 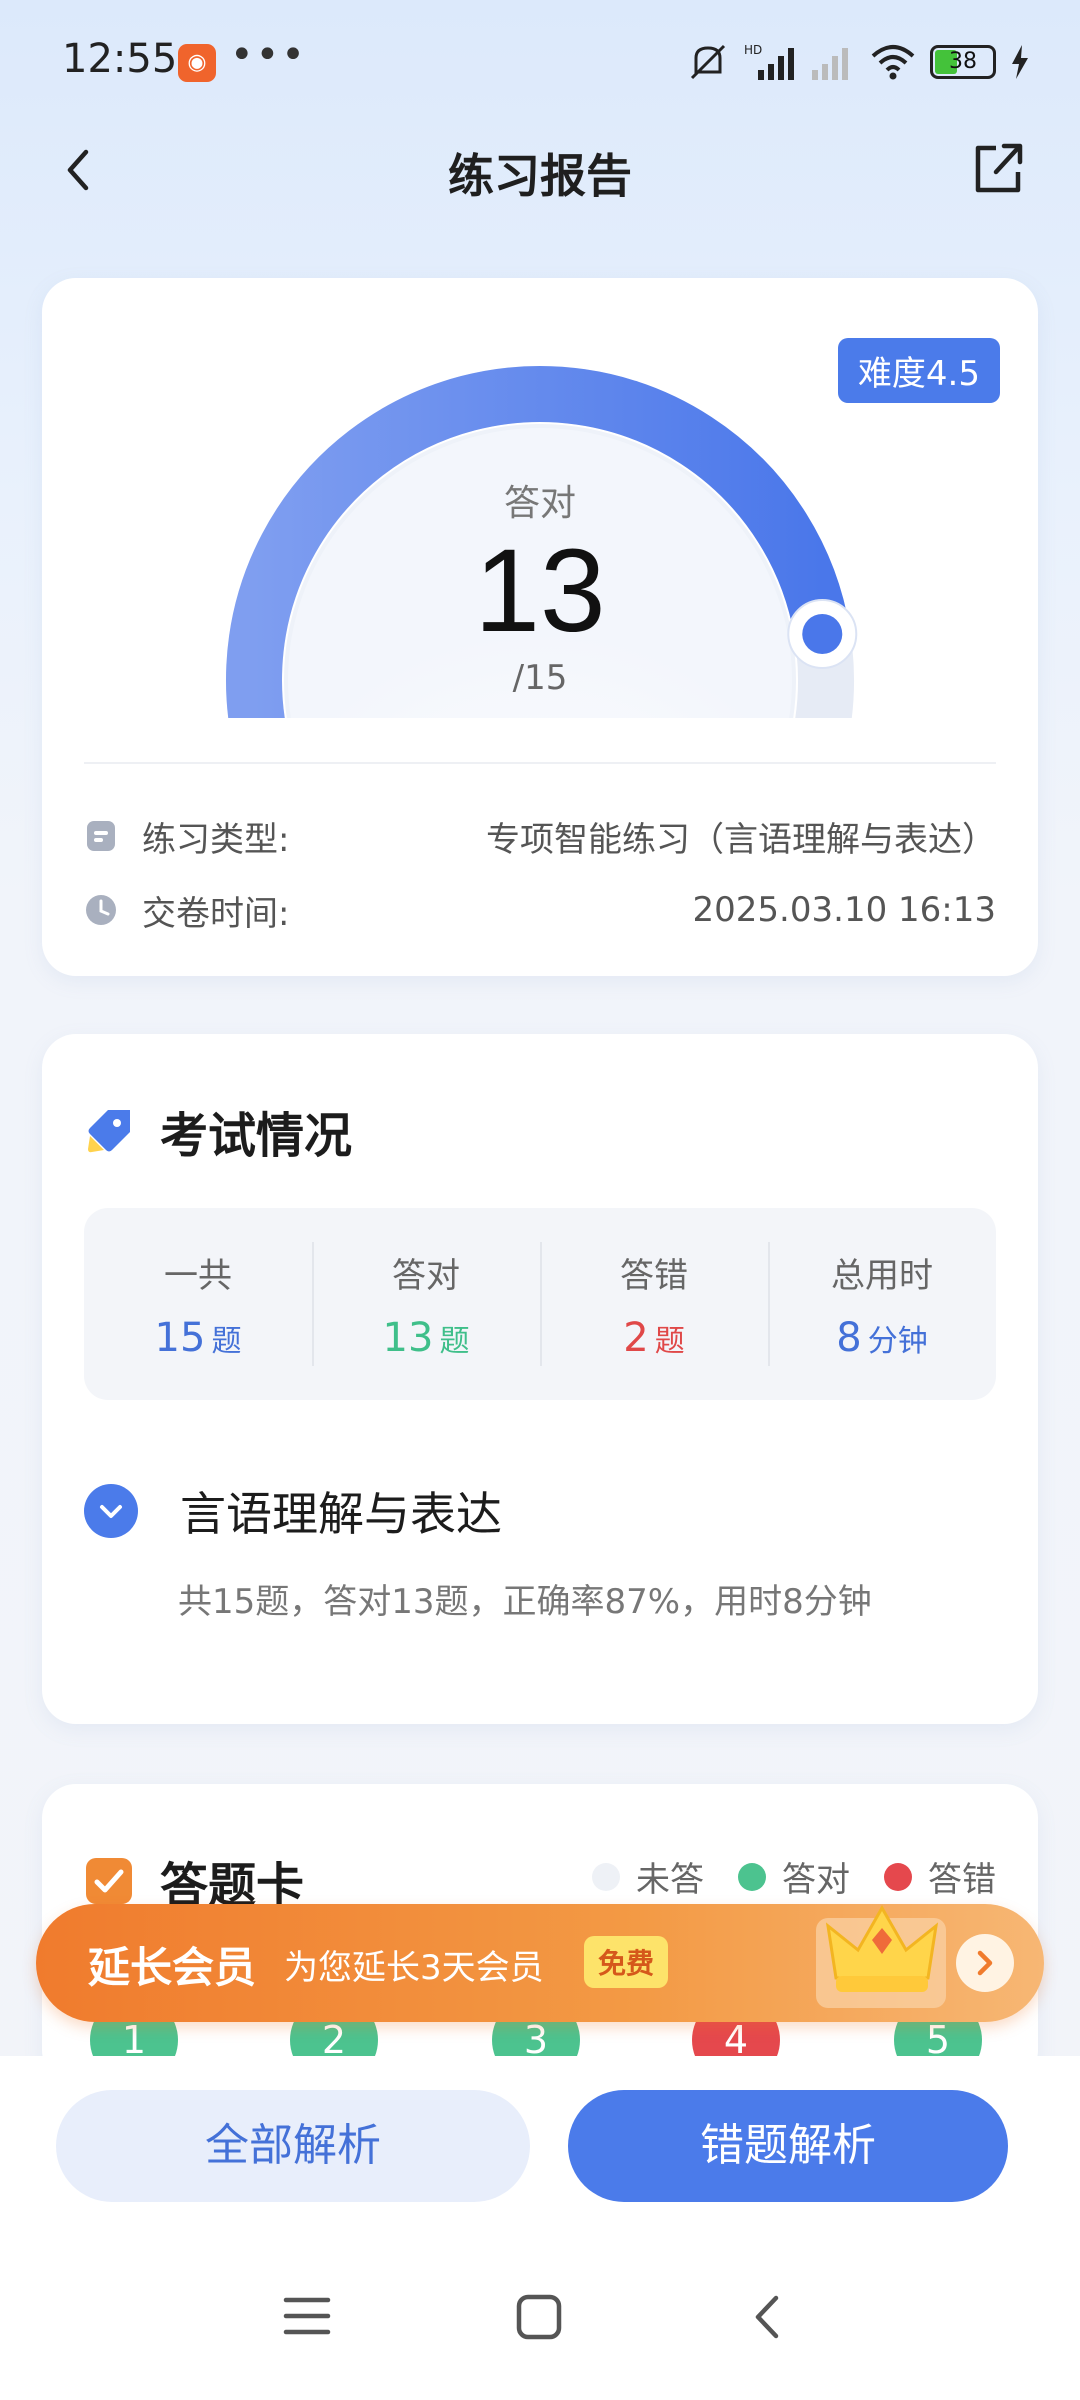 I want to click on category-title: 言语理解与表达, so click(x=341, y=1514).